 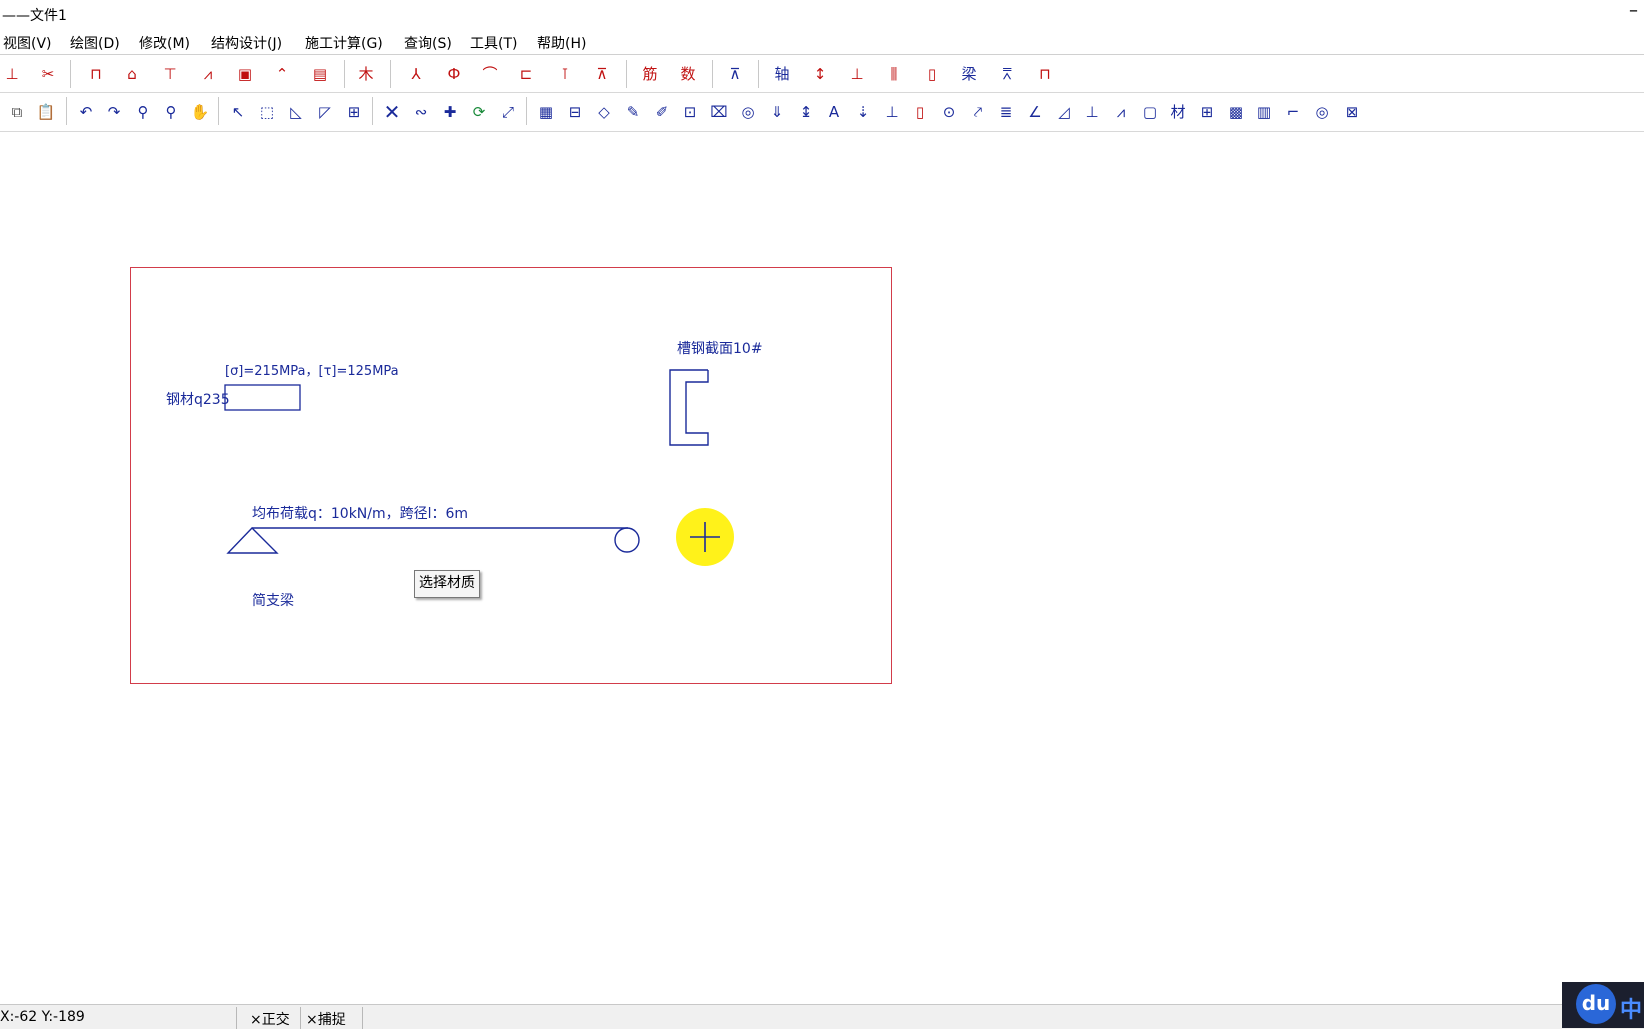 I want to click on bolt-icon: ▯, so click(x=932, y=74).